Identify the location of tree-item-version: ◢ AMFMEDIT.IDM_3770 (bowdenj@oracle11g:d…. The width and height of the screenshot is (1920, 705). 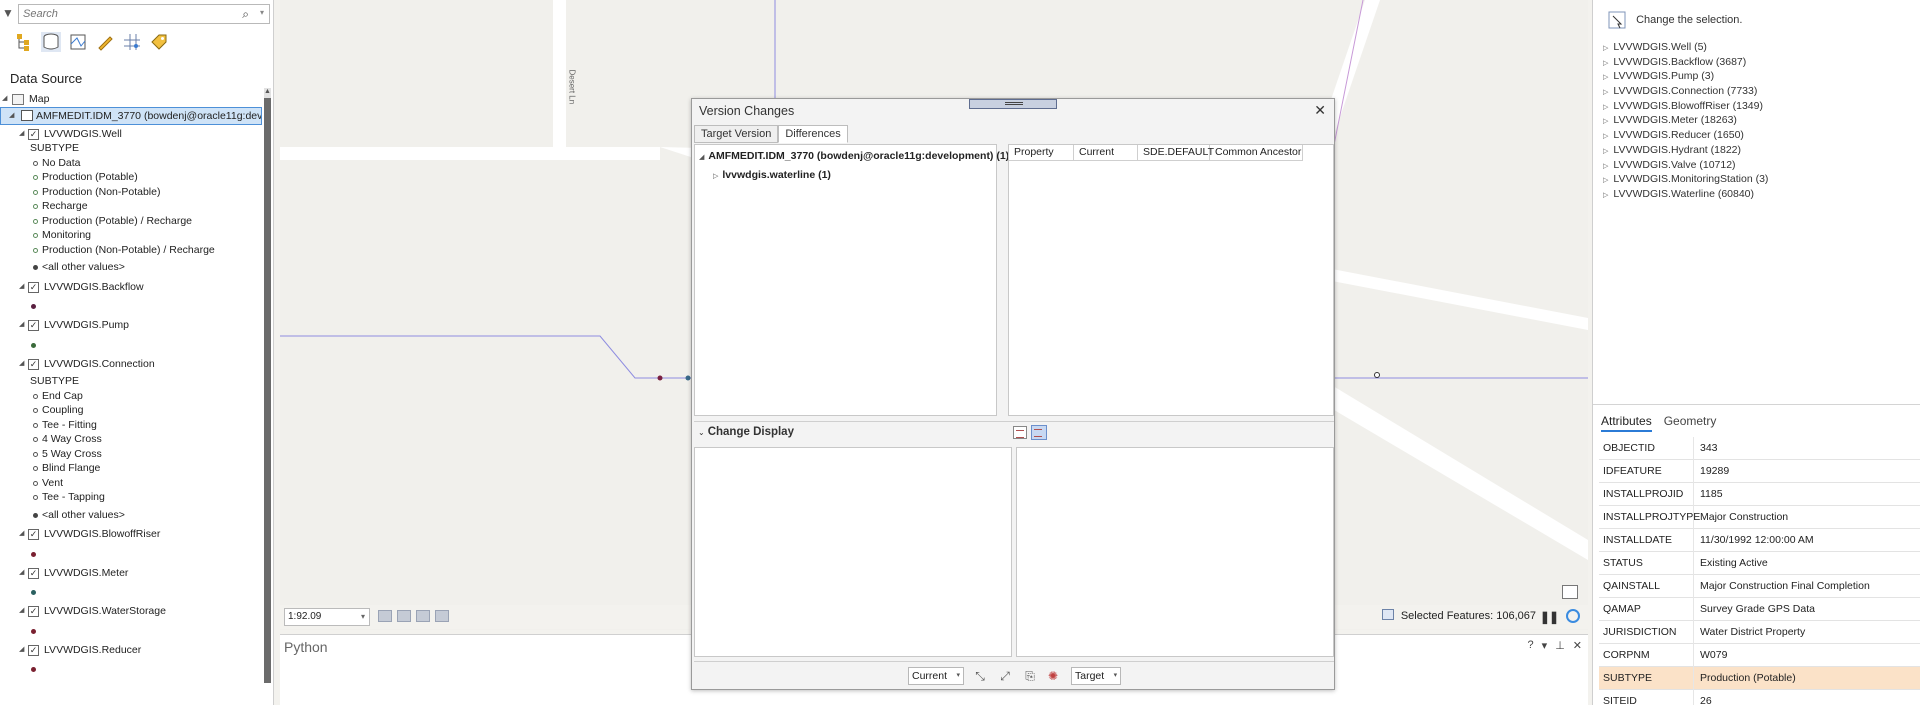
(131, 115).